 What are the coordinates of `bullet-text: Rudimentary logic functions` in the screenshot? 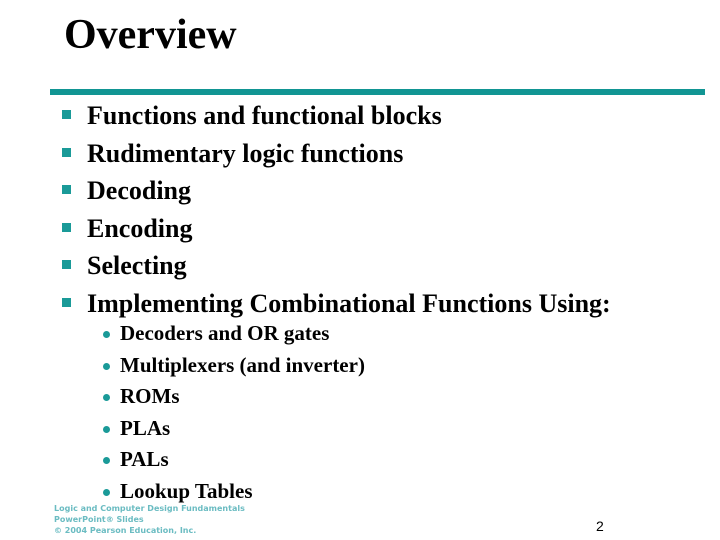 It's located at (245, 153).